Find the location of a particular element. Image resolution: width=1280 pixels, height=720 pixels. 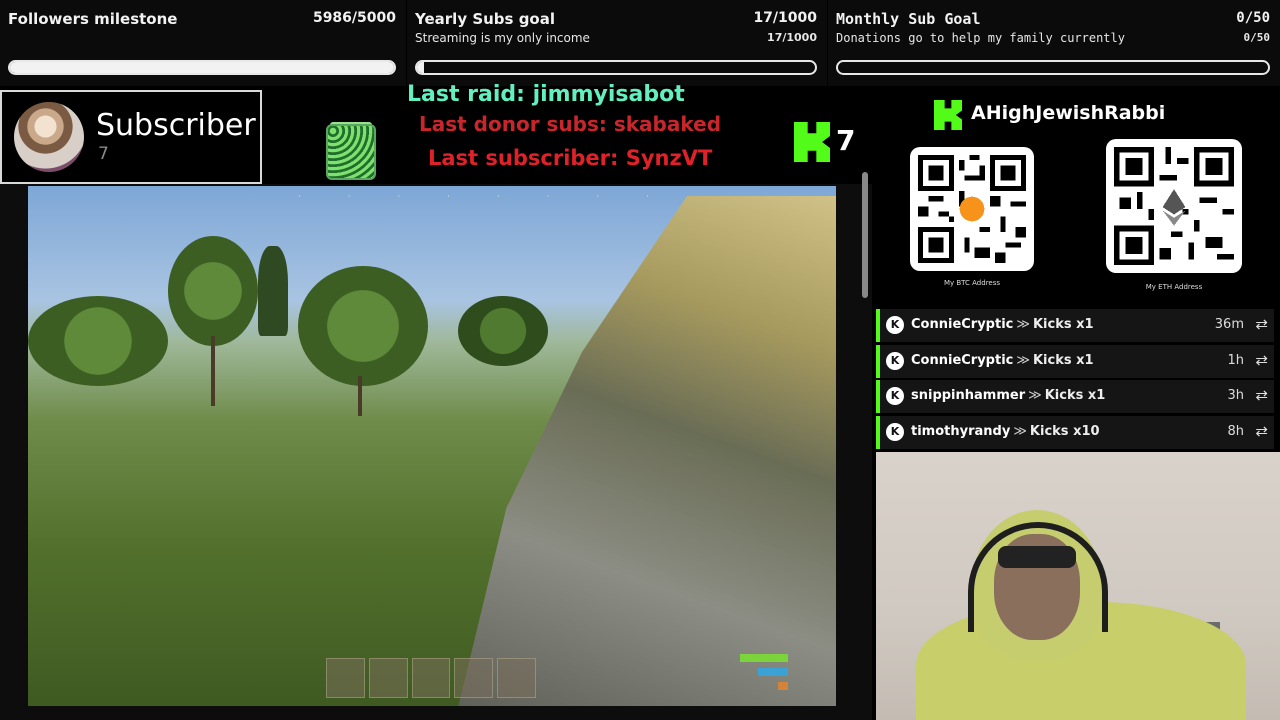

goal-title: Monthly Sub Goal is located at coordinates (908, 19).